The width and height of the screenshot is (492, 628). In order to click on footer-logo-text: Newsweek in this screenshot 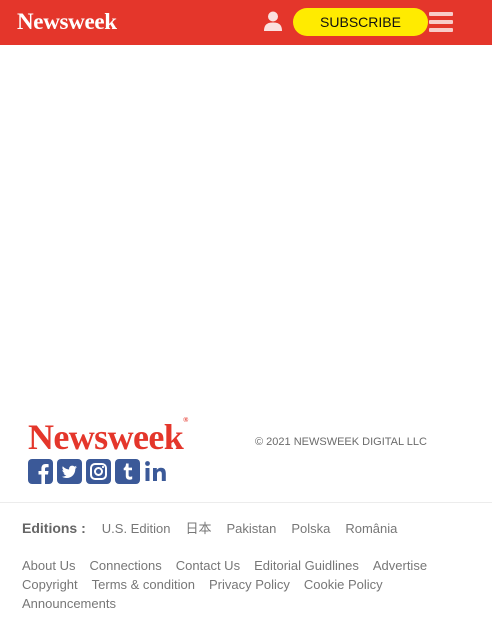, I will do `click(106, 437)`.